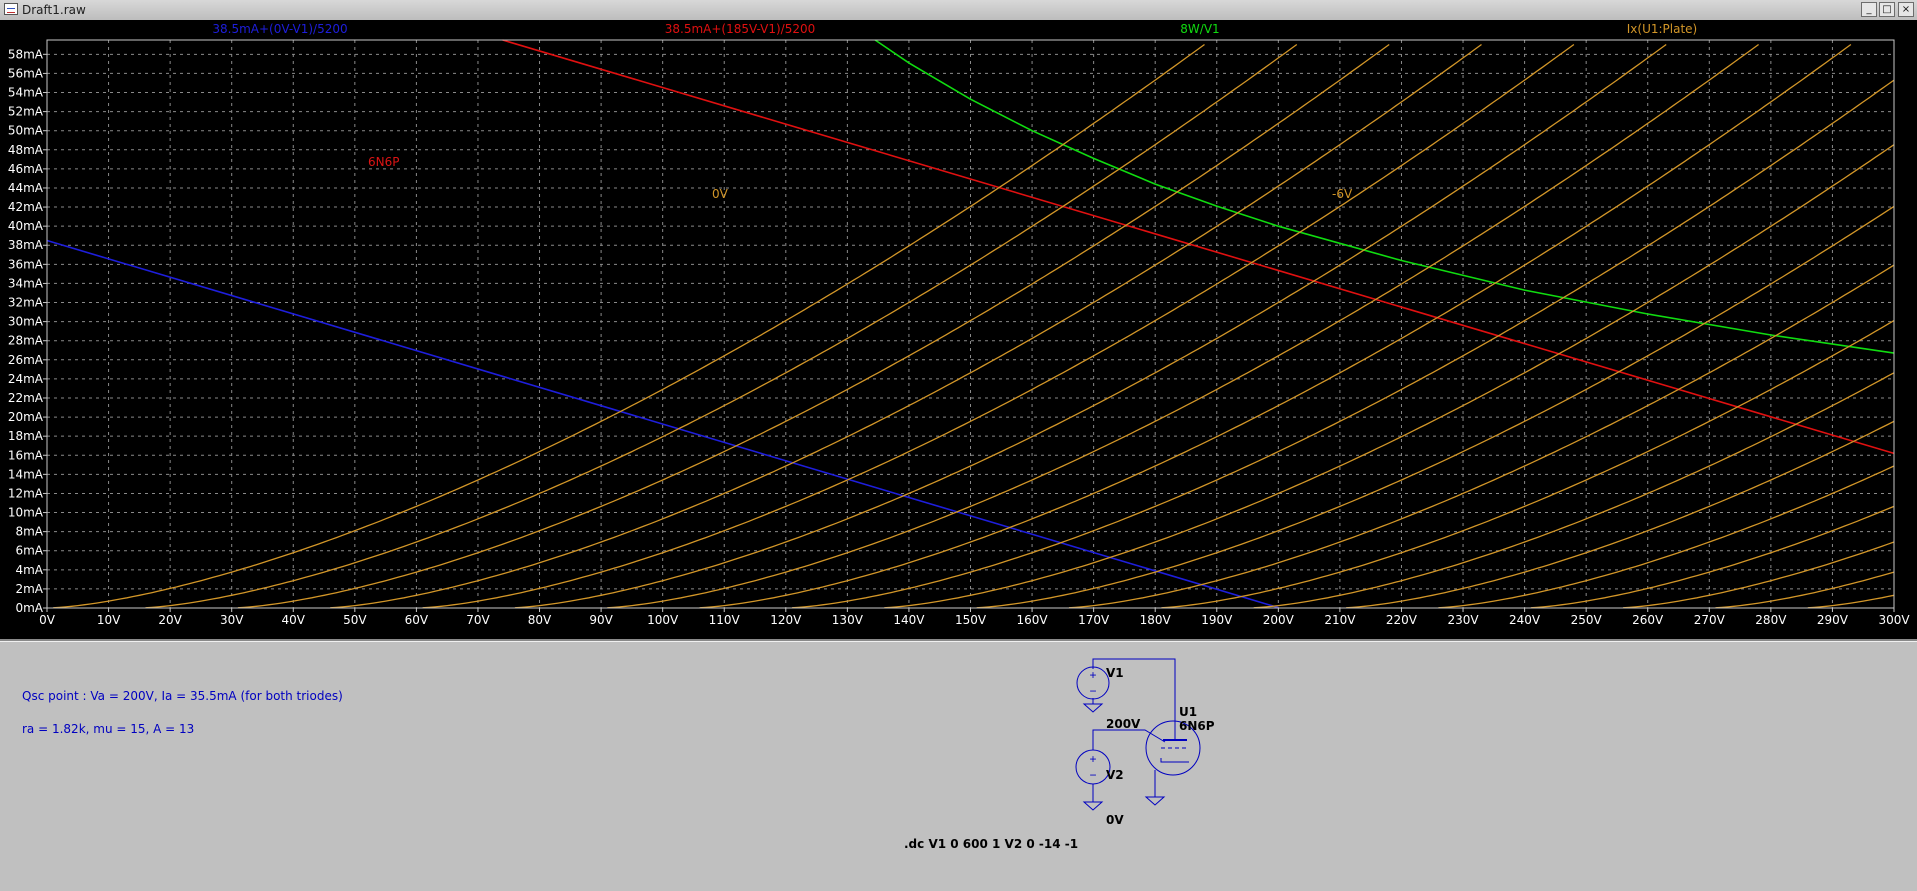  I want to click on y-tick-label: 38mA, so click(26, 245).